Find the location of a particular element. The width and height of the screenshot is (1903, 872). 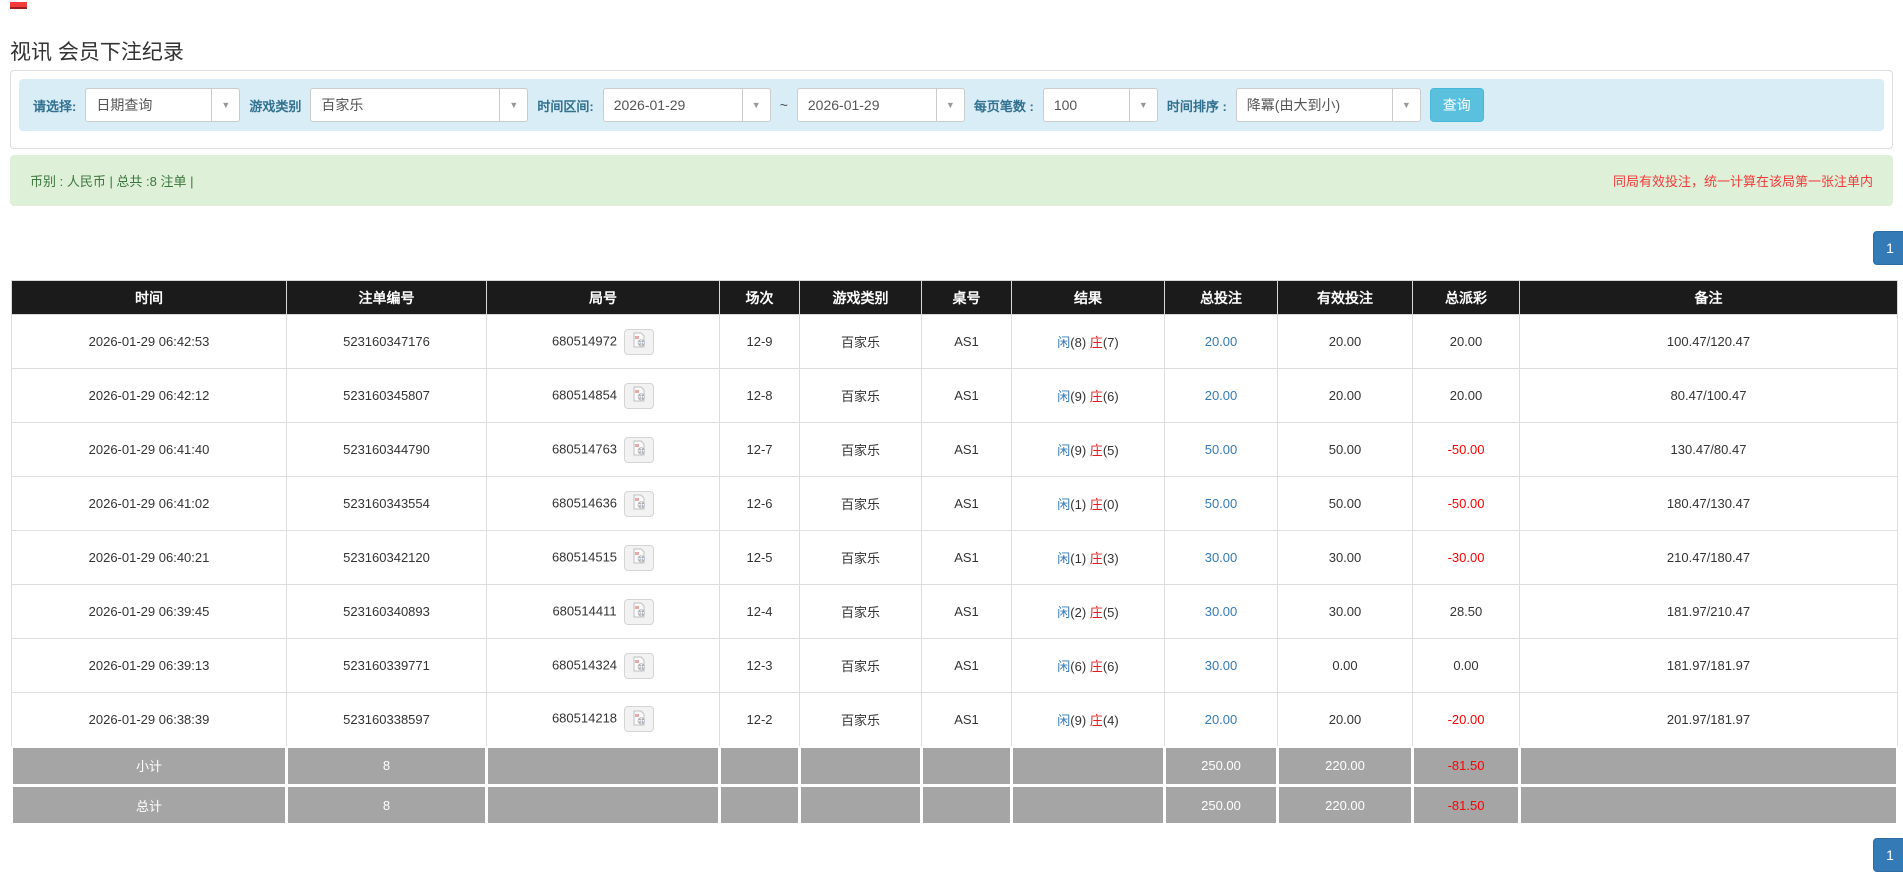

game-category-value: 百家乐 is located at coordinates (342, 105).